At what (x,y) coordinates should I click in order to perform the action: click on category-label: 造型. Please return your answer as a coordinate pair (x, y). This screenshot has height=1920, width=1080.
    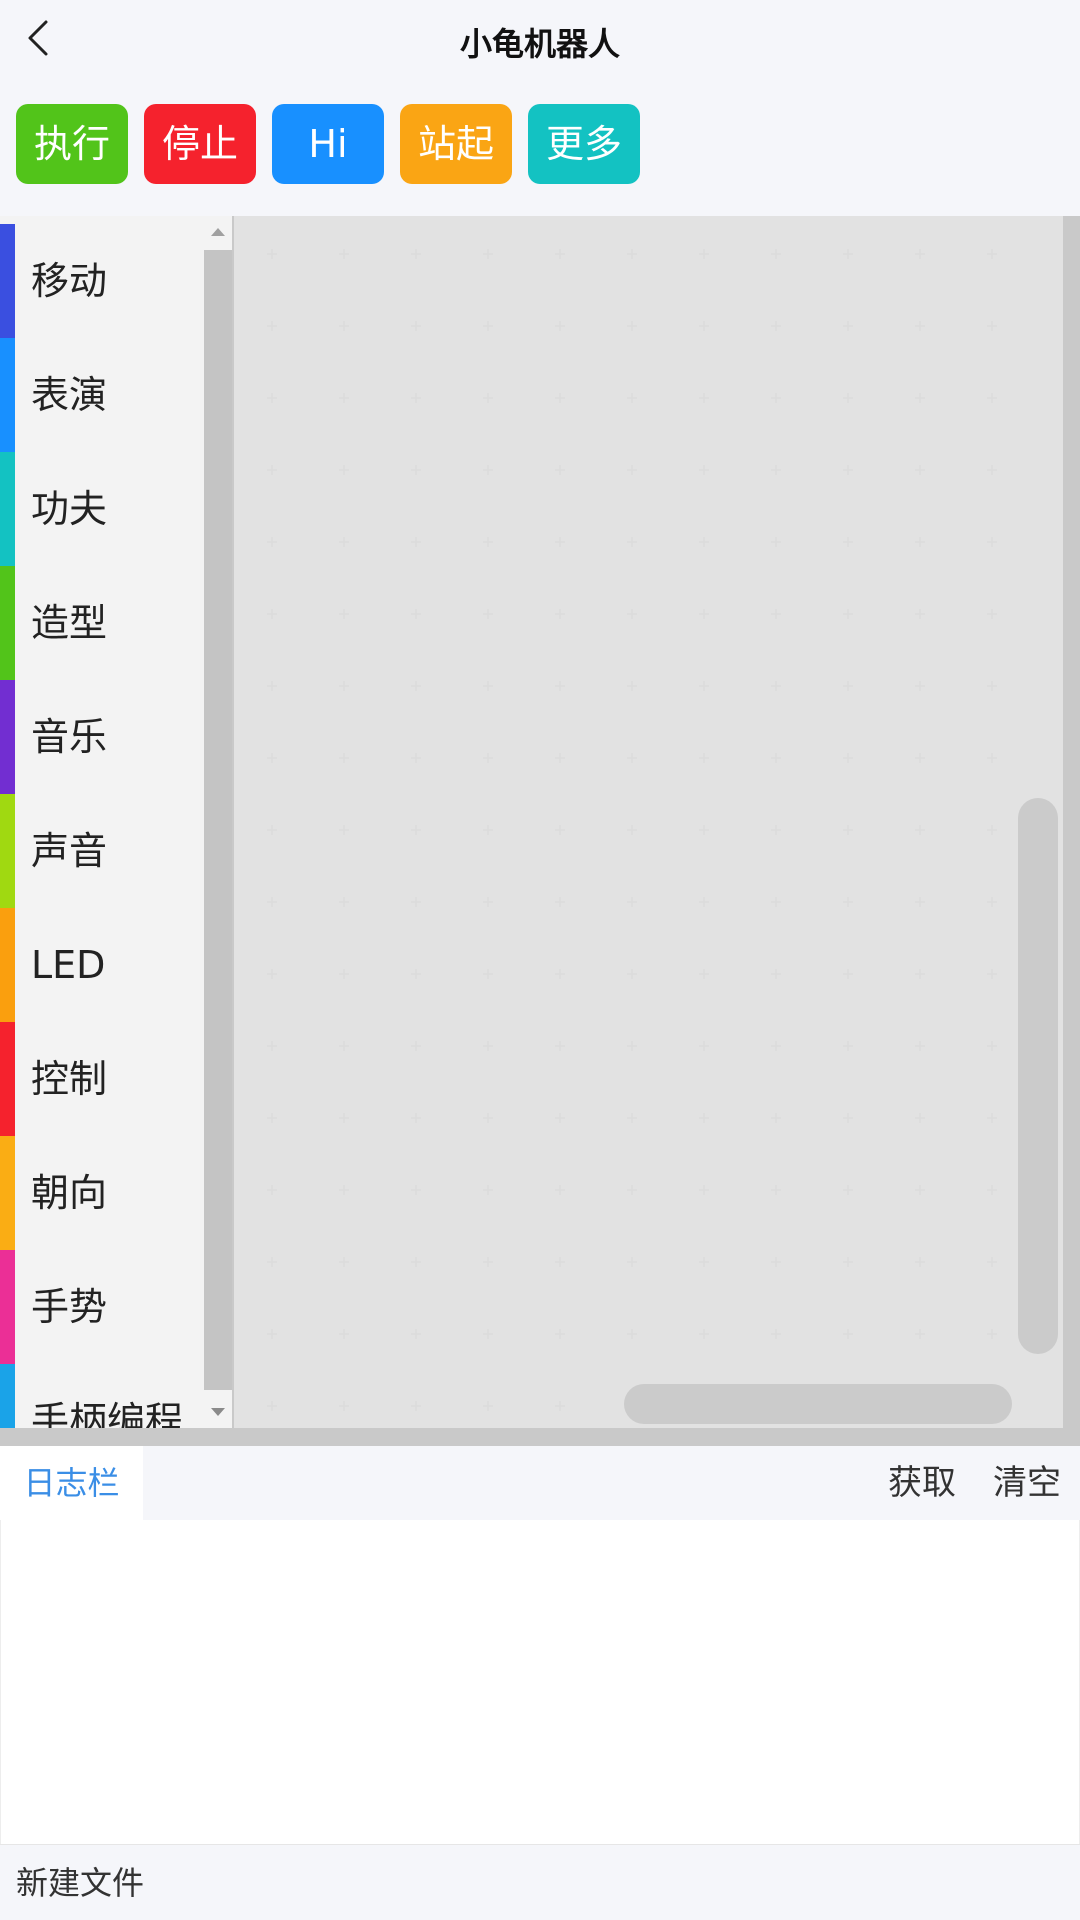
    Looking at the image, I should click on (69, 623).